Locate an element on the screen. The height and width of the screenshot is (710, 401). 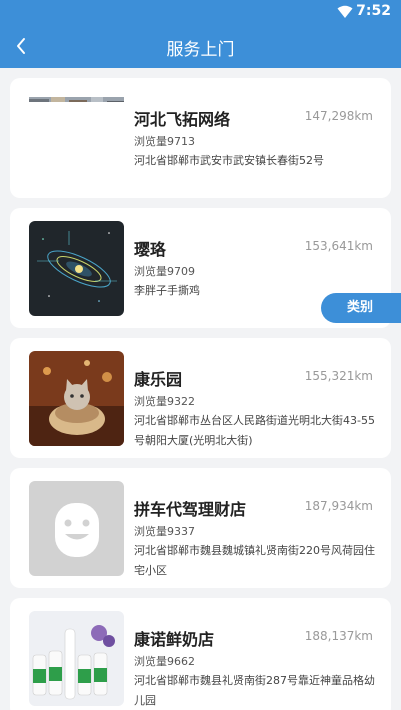
kitten-image is located at coordinates (76, 398).